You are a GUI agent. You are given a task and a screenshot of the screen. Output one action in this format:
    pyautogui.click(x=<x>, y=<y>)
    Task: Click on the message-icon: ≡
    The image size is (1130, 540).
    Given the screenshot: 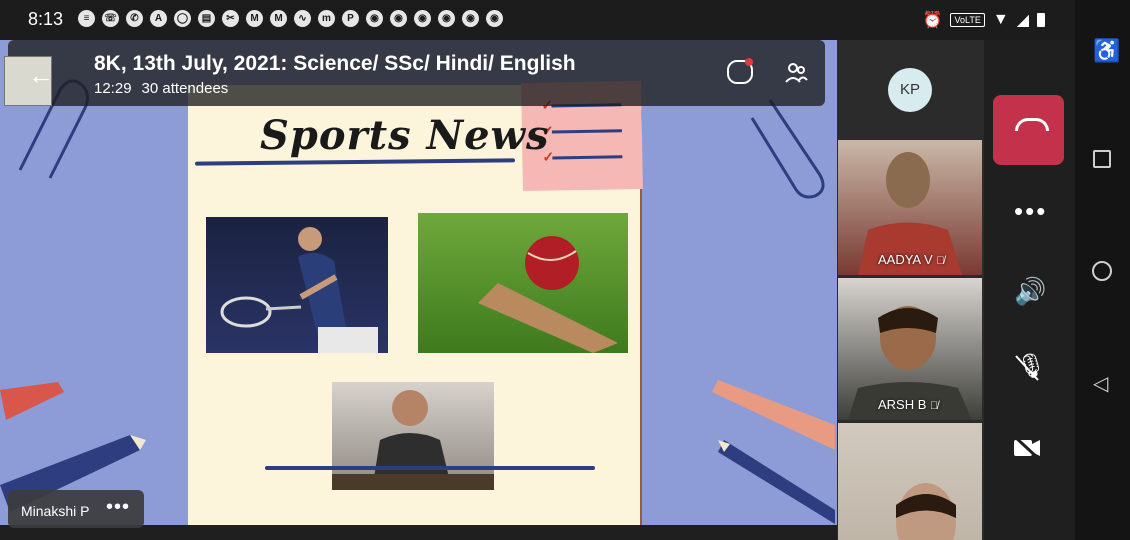 What is the action you would take?
    pyautogui.click(x=86, y=18)
    